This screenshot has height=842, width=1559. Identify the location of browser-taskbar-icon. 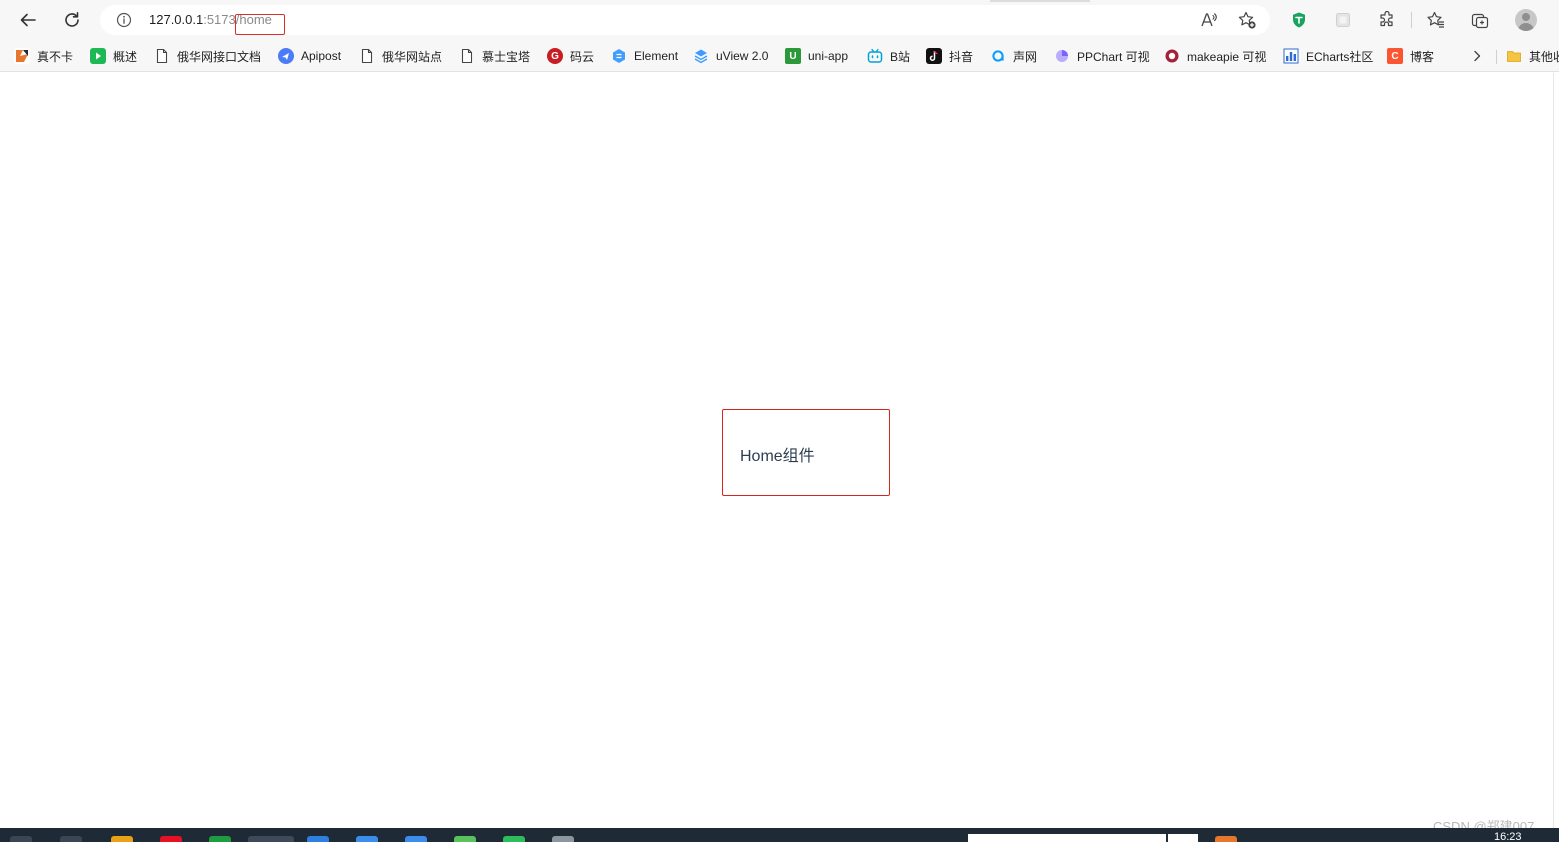
(271, 839).